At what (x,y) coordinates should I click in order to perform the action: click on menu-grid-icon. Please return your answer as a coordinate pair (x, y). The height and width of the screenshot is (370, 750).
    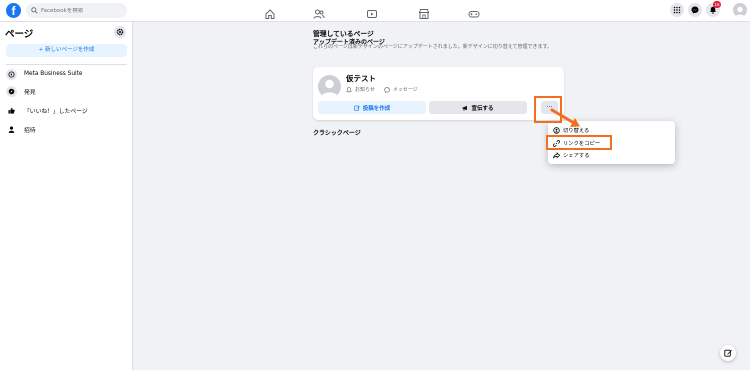
    Looking at the image, I should click on (677, 10).